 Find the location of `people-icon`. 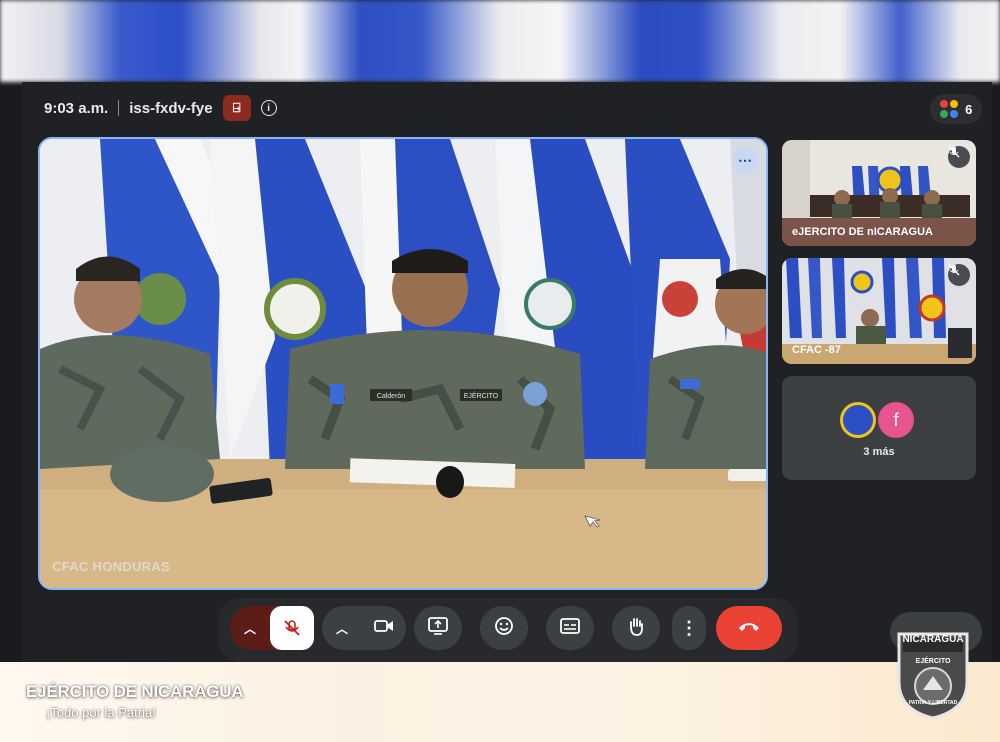

people-icon is located at coordinates (948, 109).